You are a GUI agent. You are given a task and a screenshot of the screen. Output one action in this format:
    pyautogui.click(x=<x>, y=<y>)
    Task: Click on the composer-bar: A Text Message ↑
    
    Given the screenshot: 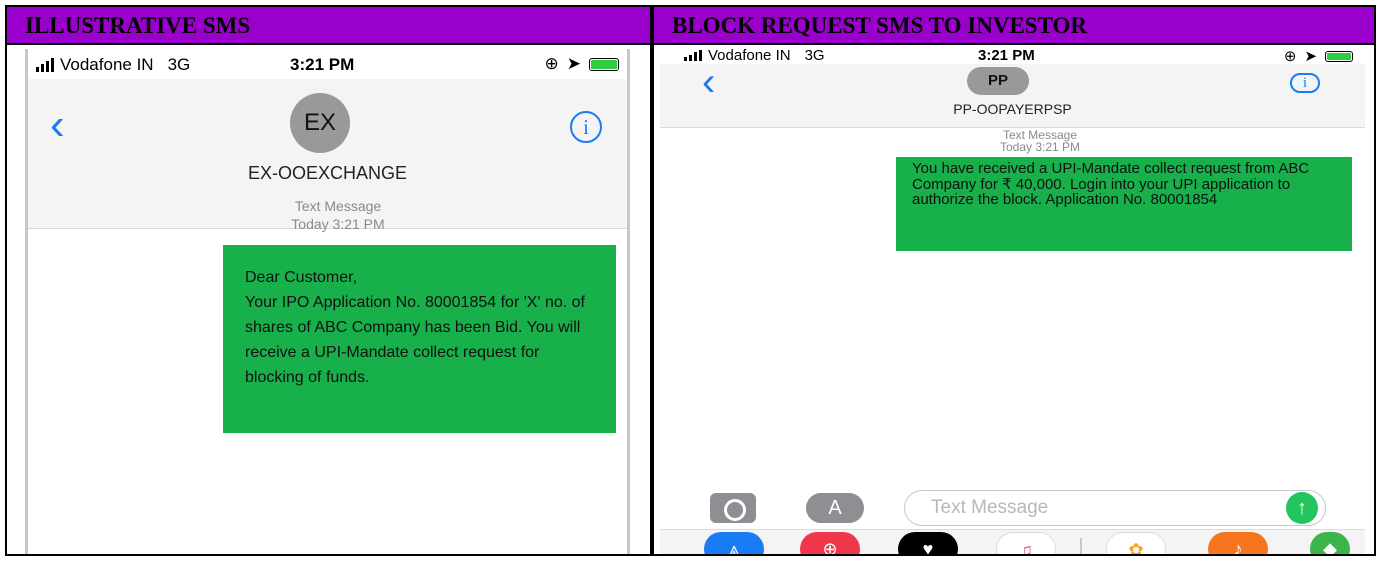 What is the action you would take?
    pyautogui.click(x=1012, y=507)
    